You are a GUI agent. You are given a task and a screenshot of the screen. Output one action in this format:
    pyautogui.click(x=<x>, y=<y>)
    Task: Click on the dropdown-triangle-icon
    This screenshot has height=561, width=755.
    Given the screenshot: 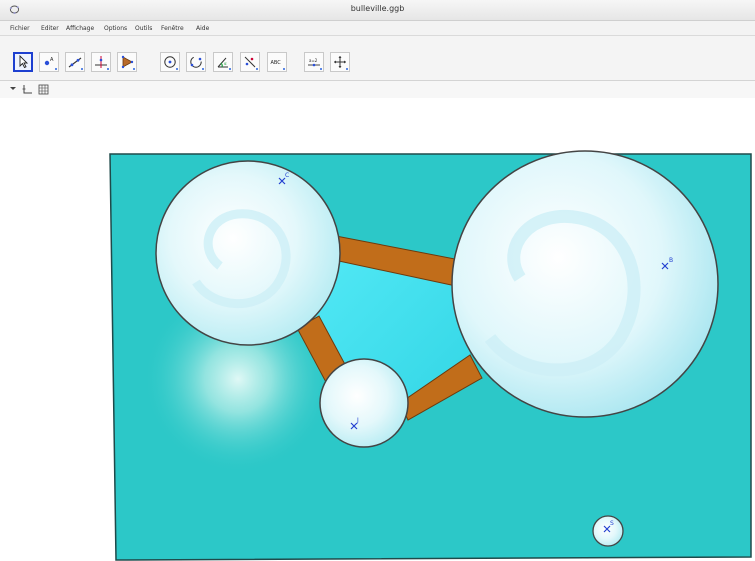 What is the action you would take?
    pyautogui.click(x=13, y=89)
    